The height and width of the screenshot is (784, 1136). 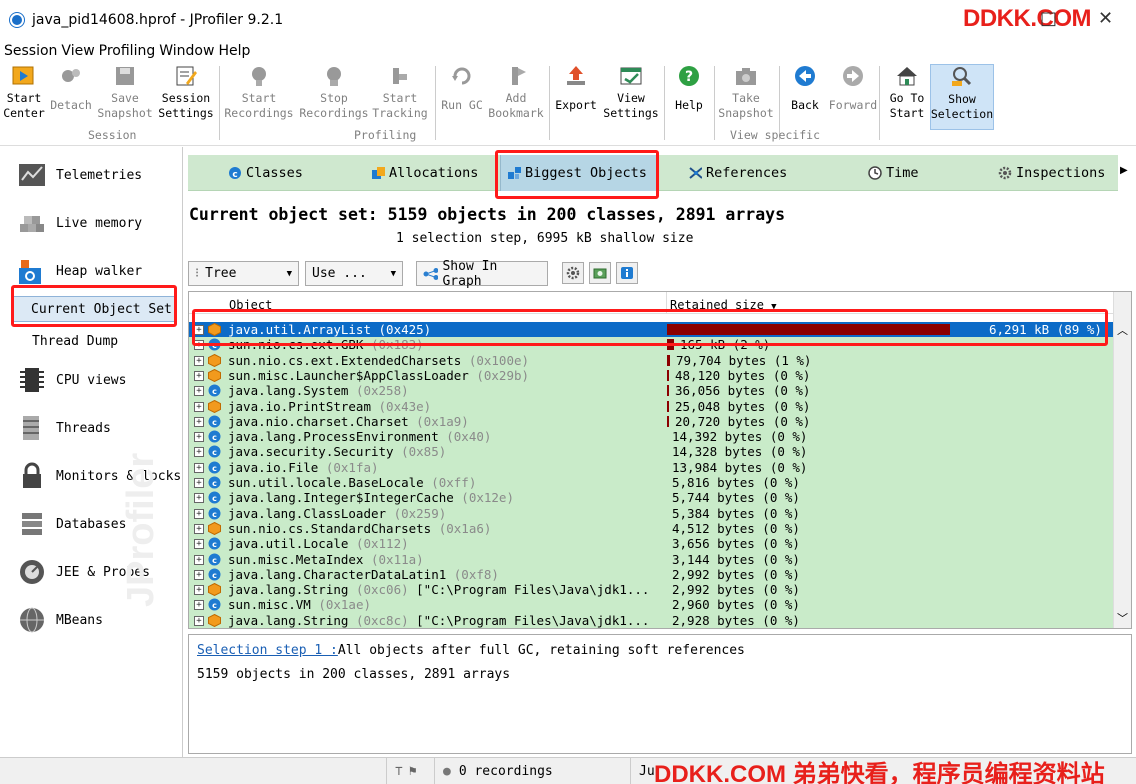 What do you see at coordinates (1045, 329) in the screenshot?
I see `retained-size-value: 6,291 kB (89 %)` at bounding box center [1045, 329].